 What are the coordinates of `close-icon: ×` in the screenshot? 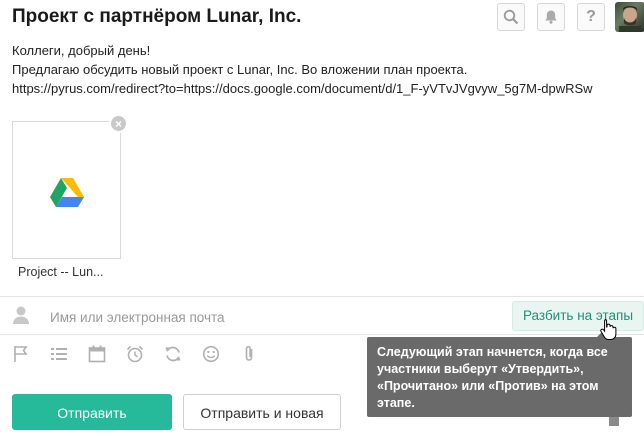 It's located at (118, 123).